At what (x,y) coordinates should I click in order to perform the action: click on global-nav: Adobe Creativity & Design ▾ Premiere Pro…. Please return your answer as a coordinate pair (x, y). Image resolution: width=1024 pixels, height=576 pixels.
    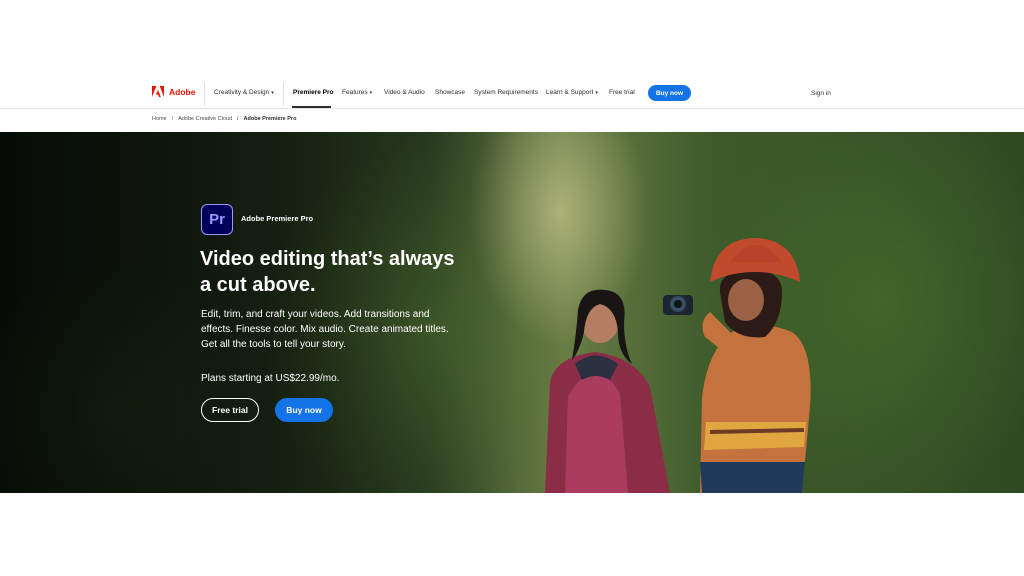
    Looking at the image, I should click on (512, 94).